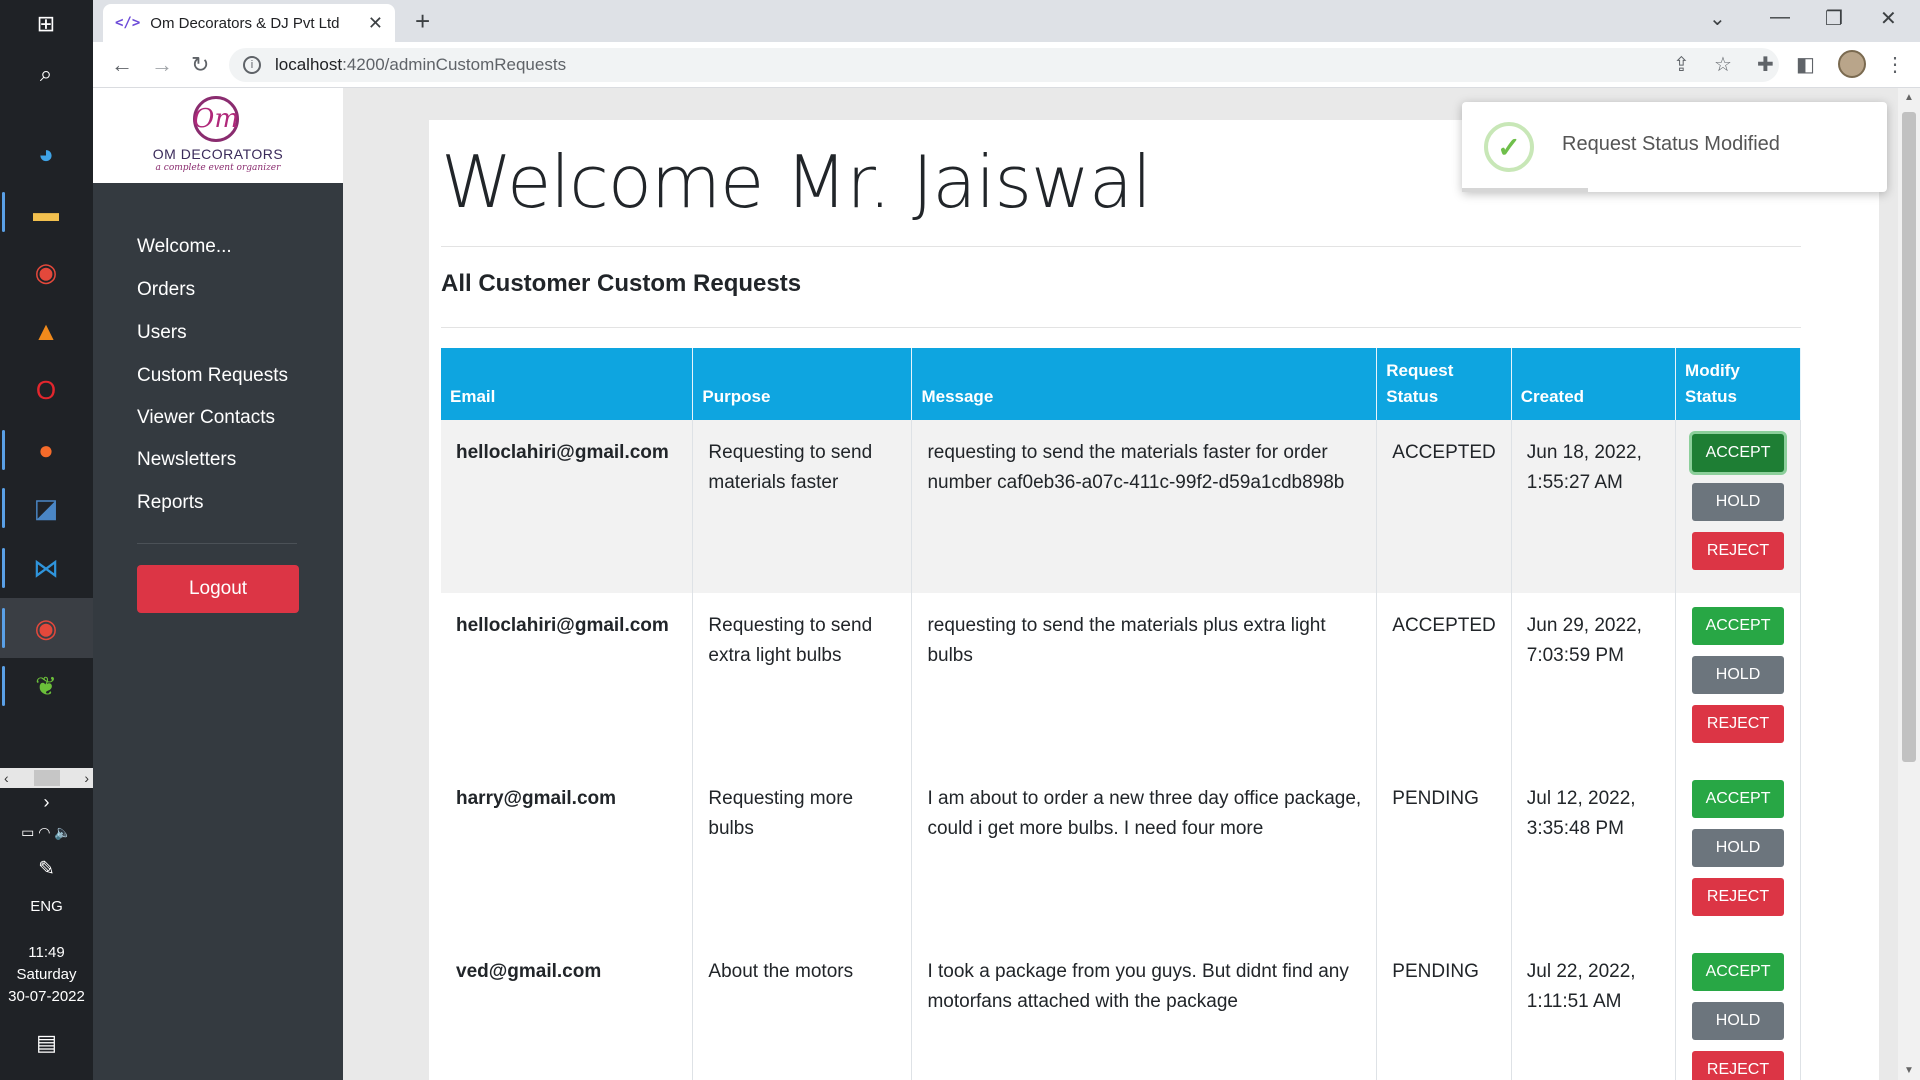 Image resolution: width=1920 pixels, height=1080 pixels. I want to click on bookmark-star-icon: ☆, so click(1723, 64).